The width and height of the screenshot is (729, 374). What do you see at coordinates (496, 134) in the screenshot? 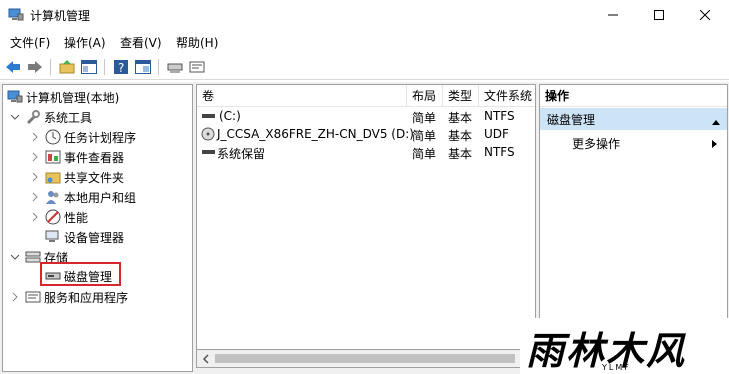
I see `filesystem-value: UDF` at bounding box center [496, 134].